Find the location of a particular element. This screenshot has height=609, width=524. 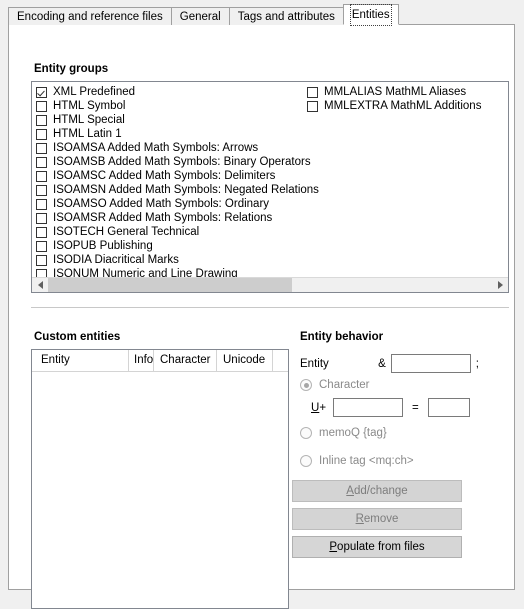

checkbox-label: HTML Latin 1 is located at coordinates (87, 133).